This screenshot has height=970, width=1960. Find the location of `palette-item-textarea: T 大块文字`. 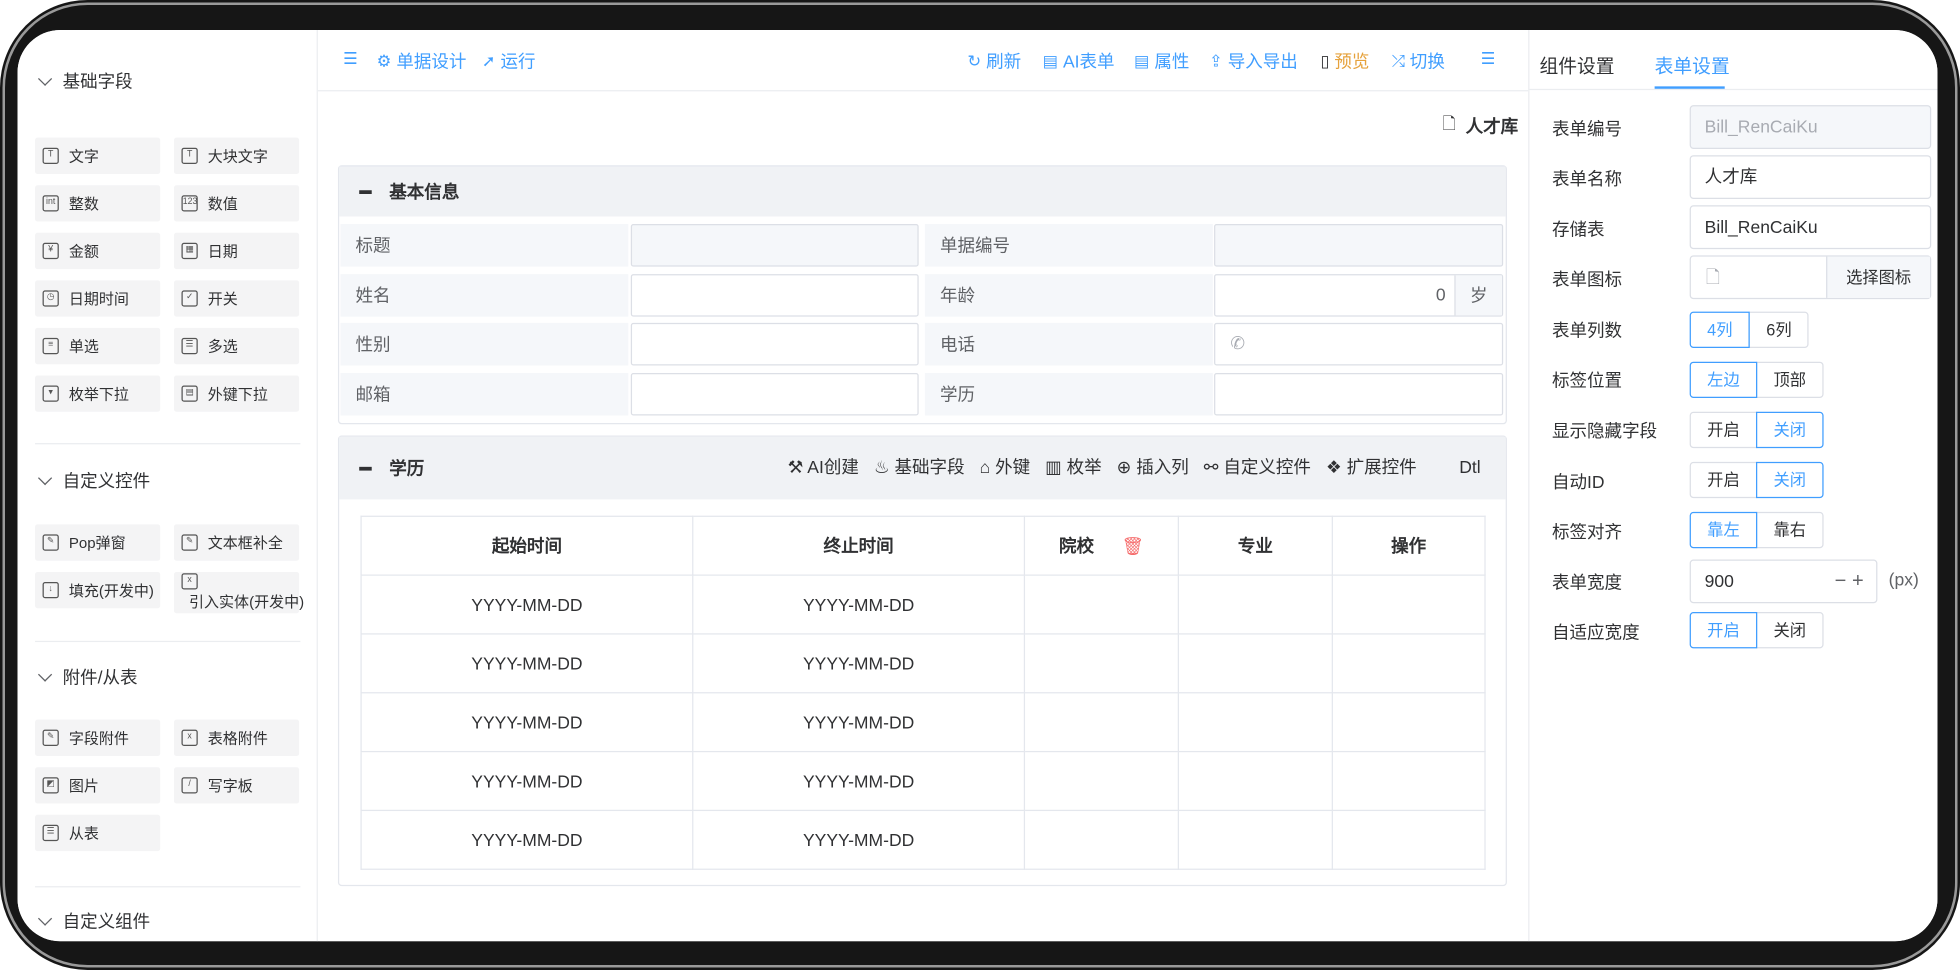

palette-item-textarea: T 大块文字 is located at coordinates (236, 155).